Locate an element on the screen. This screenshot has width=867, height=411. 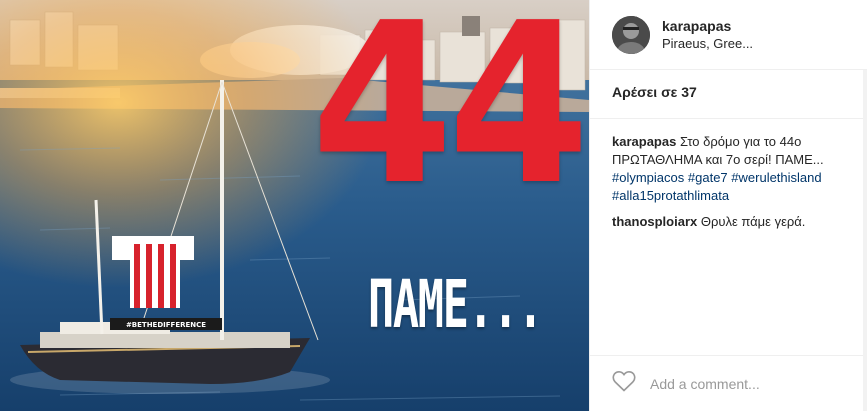
post-username-link: karapapas is located at coordinates (707, 26).